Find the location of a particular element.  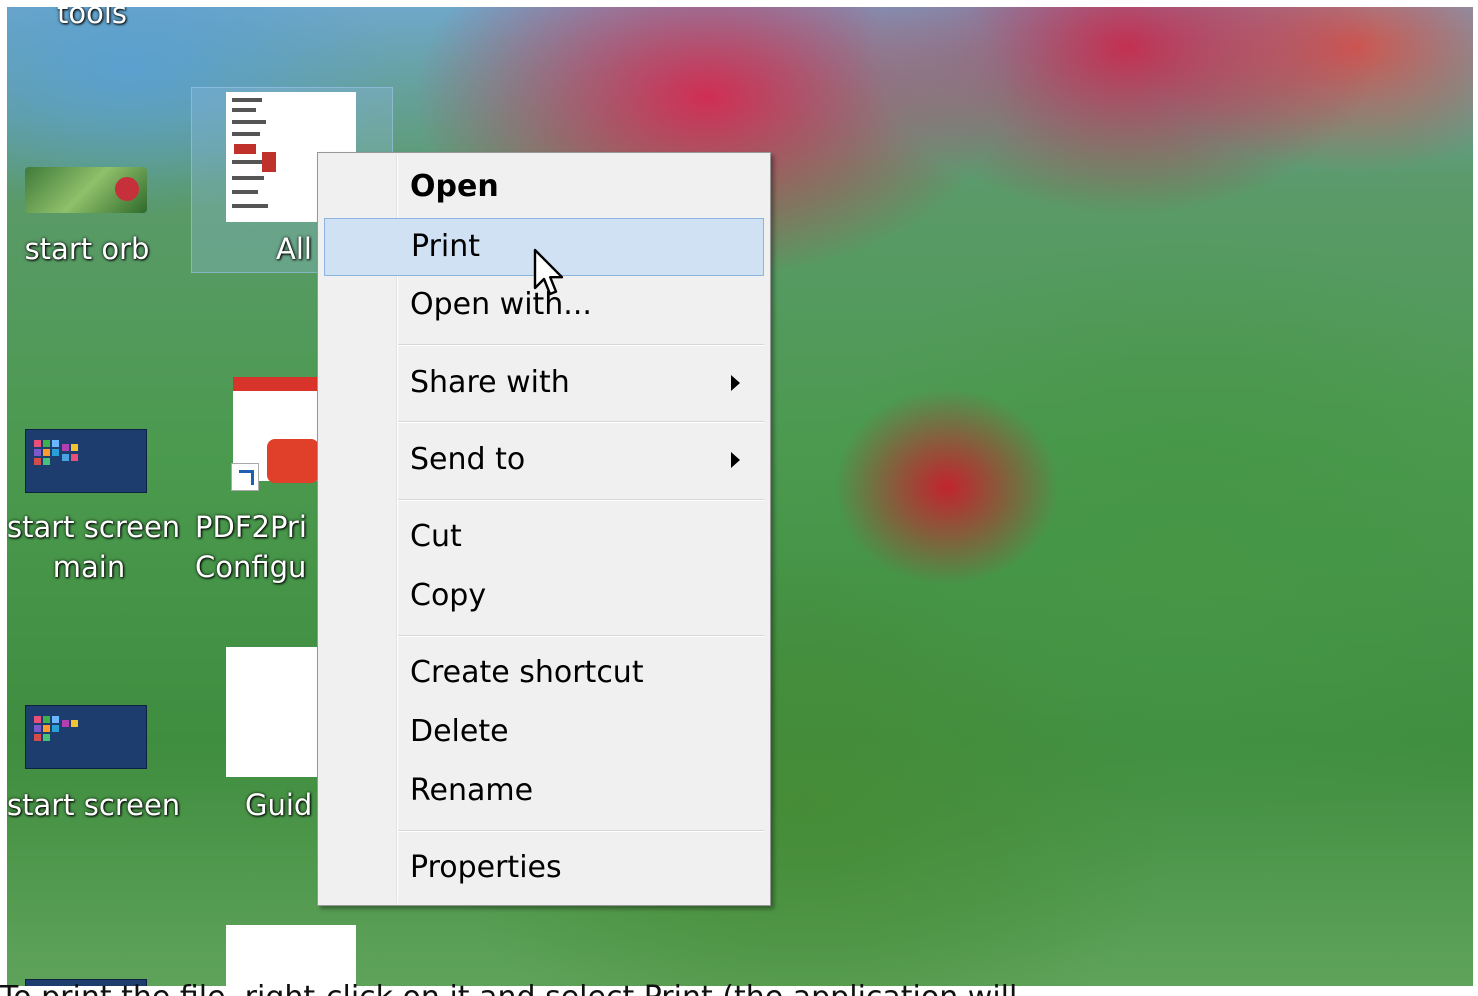

document-icon is located at coordinates (291, 955).